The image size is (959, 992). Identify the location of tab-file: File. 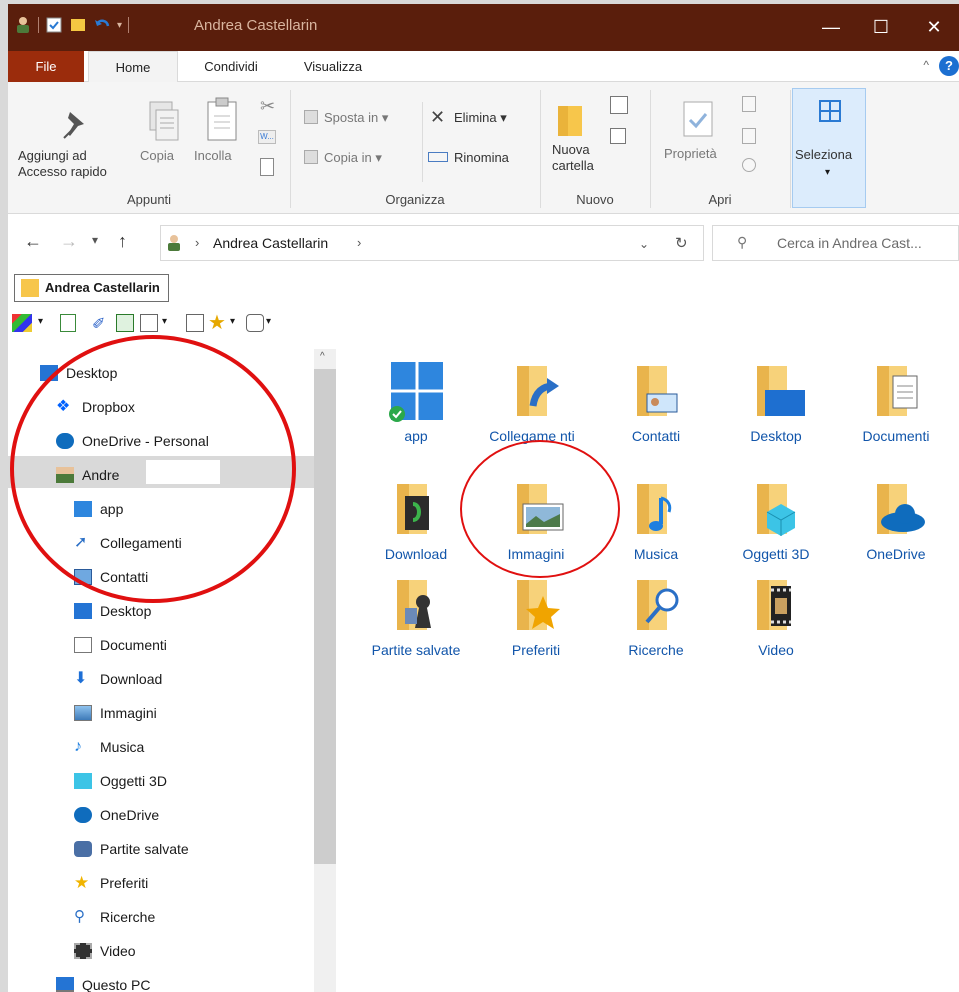
(46, 66).